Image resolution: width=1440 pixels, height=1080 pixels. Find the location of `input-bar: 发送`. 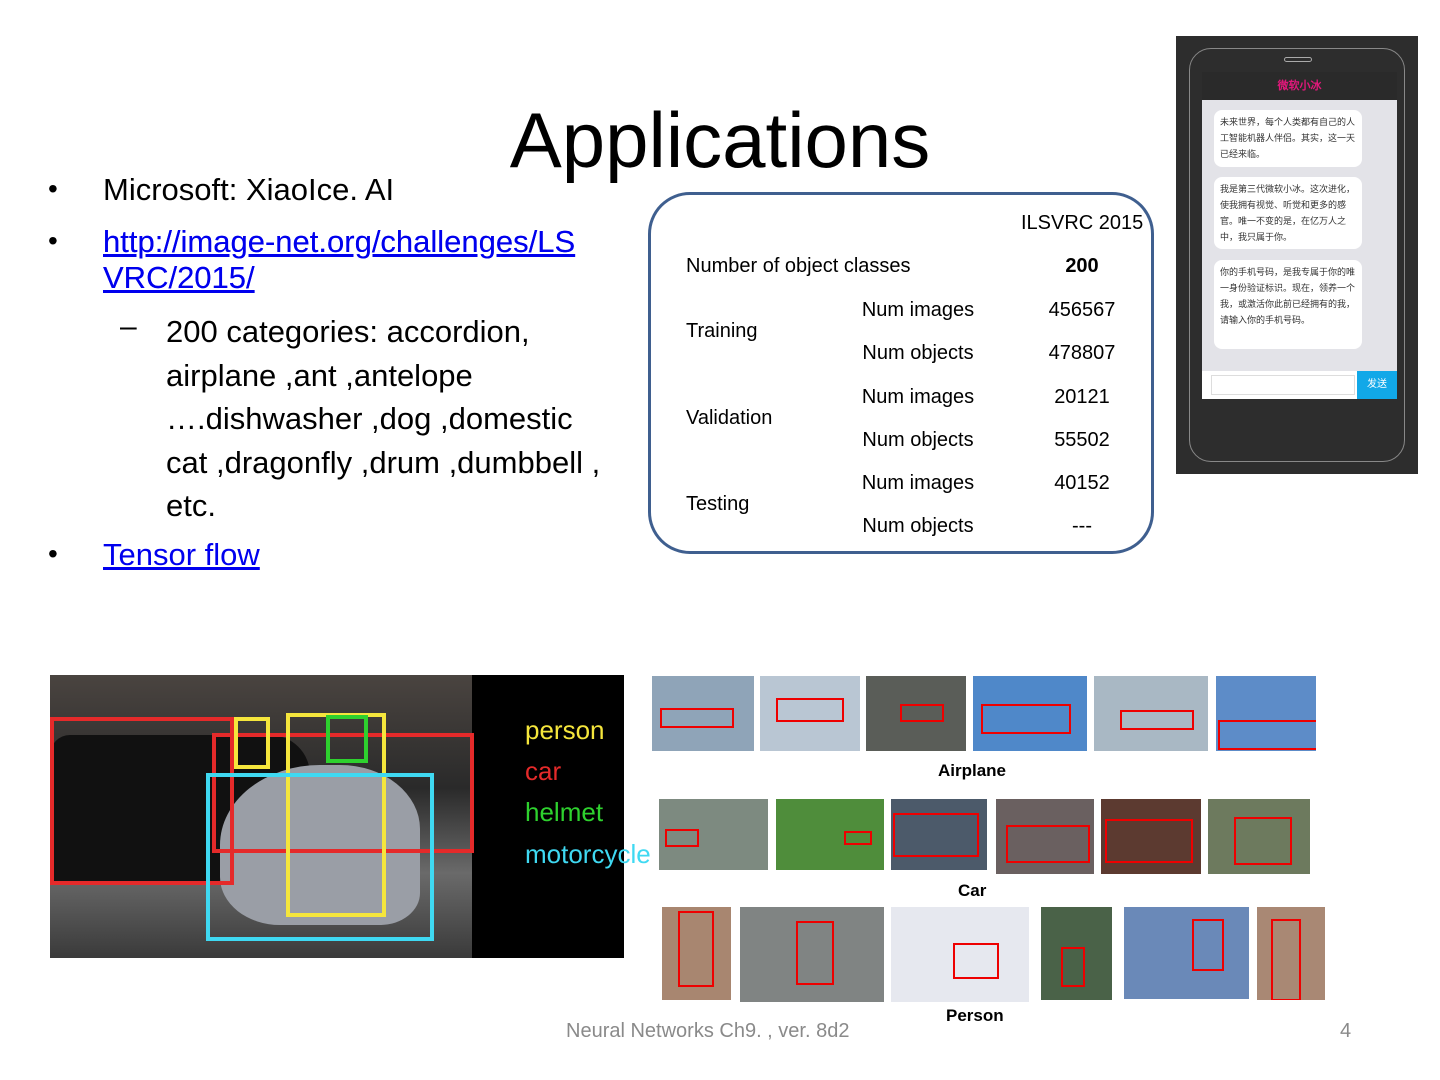

input-bar: 发送 is located at coordinates (1299, 385).